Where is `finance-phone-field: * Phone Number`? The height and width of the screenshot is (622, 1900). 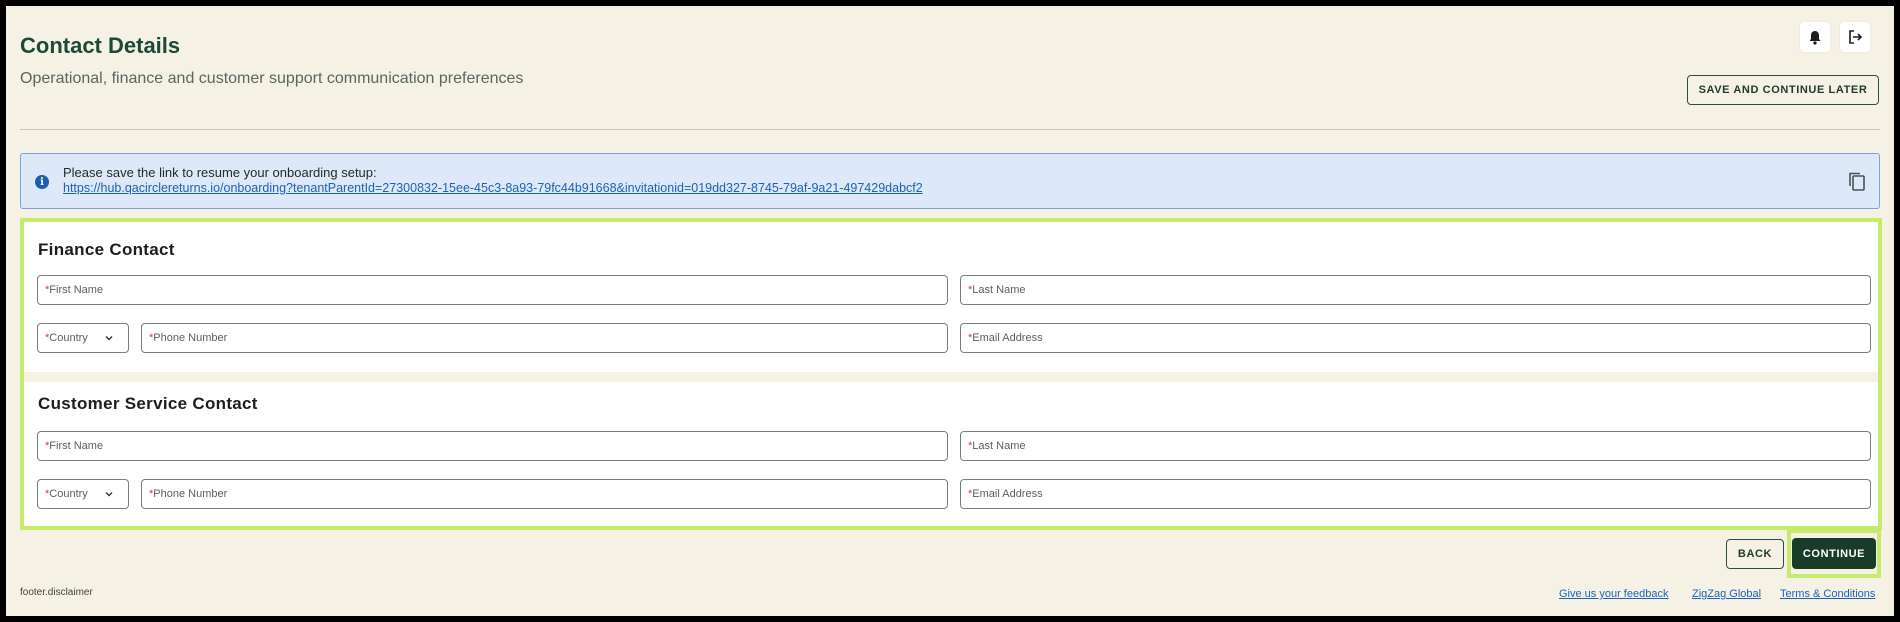 finance-phone-field: * Phone Number is located at coordinates (544, 338).